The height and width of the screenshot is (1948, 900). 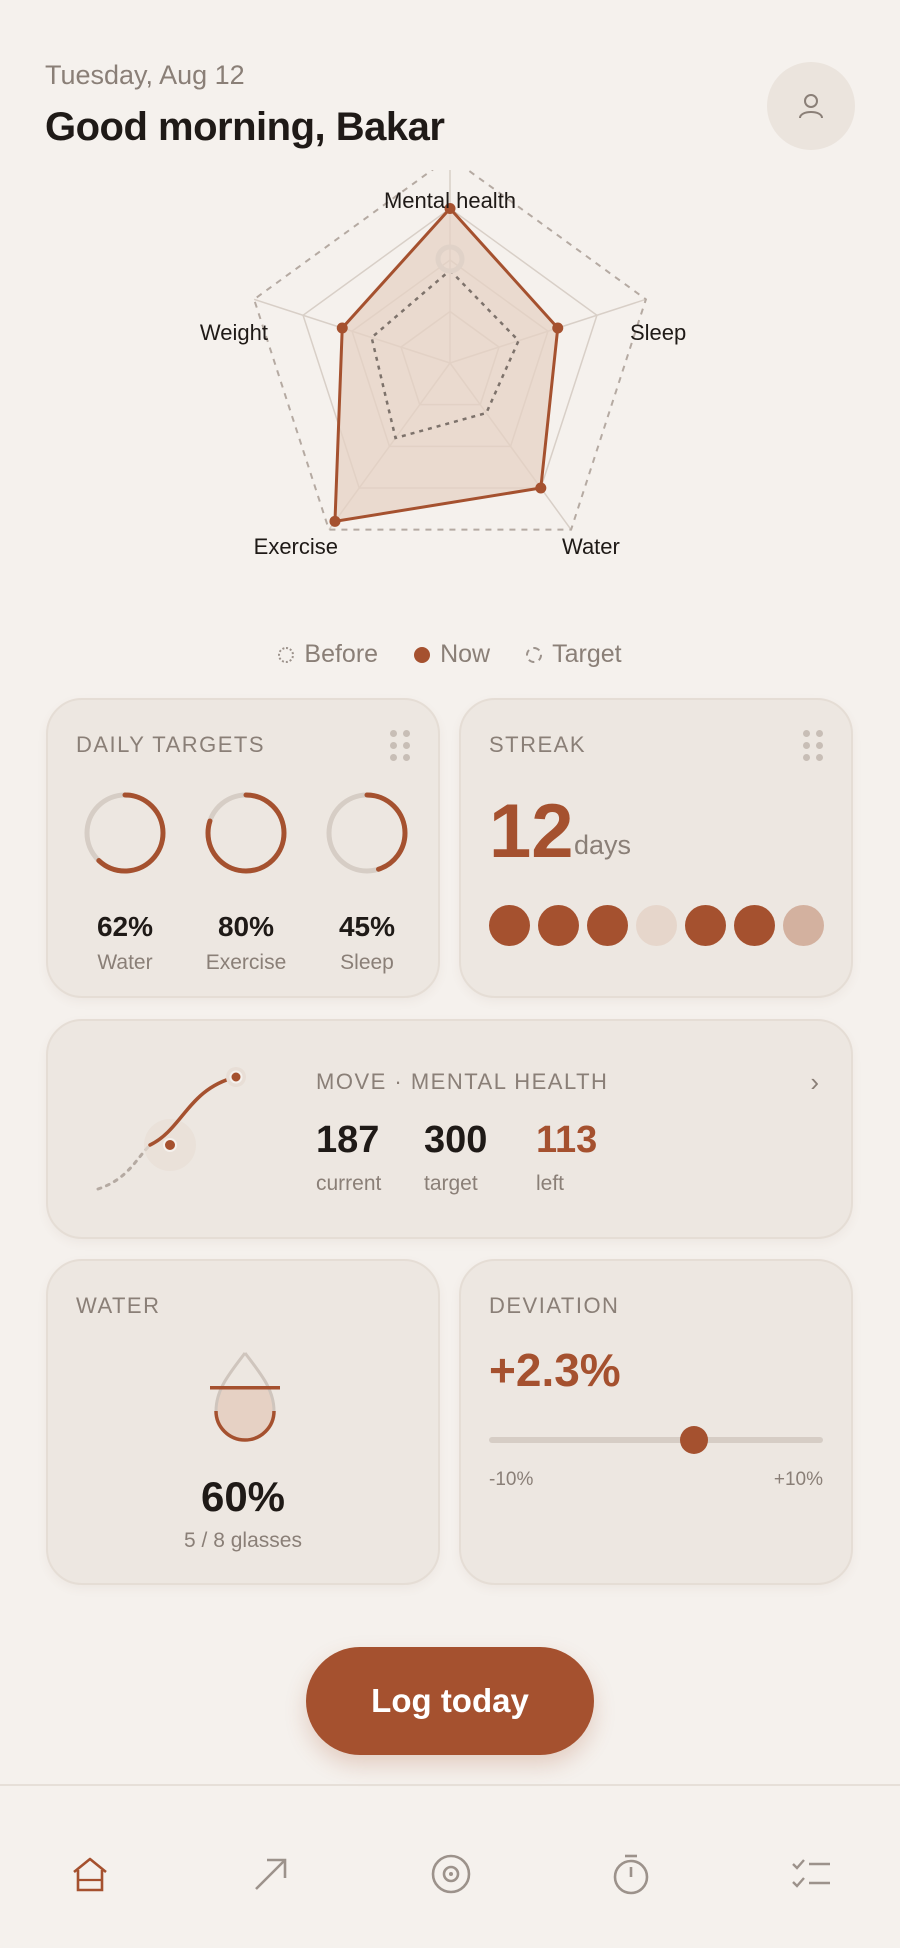 I want to click on target-water-value: 62%, so click(x=125, y=926).